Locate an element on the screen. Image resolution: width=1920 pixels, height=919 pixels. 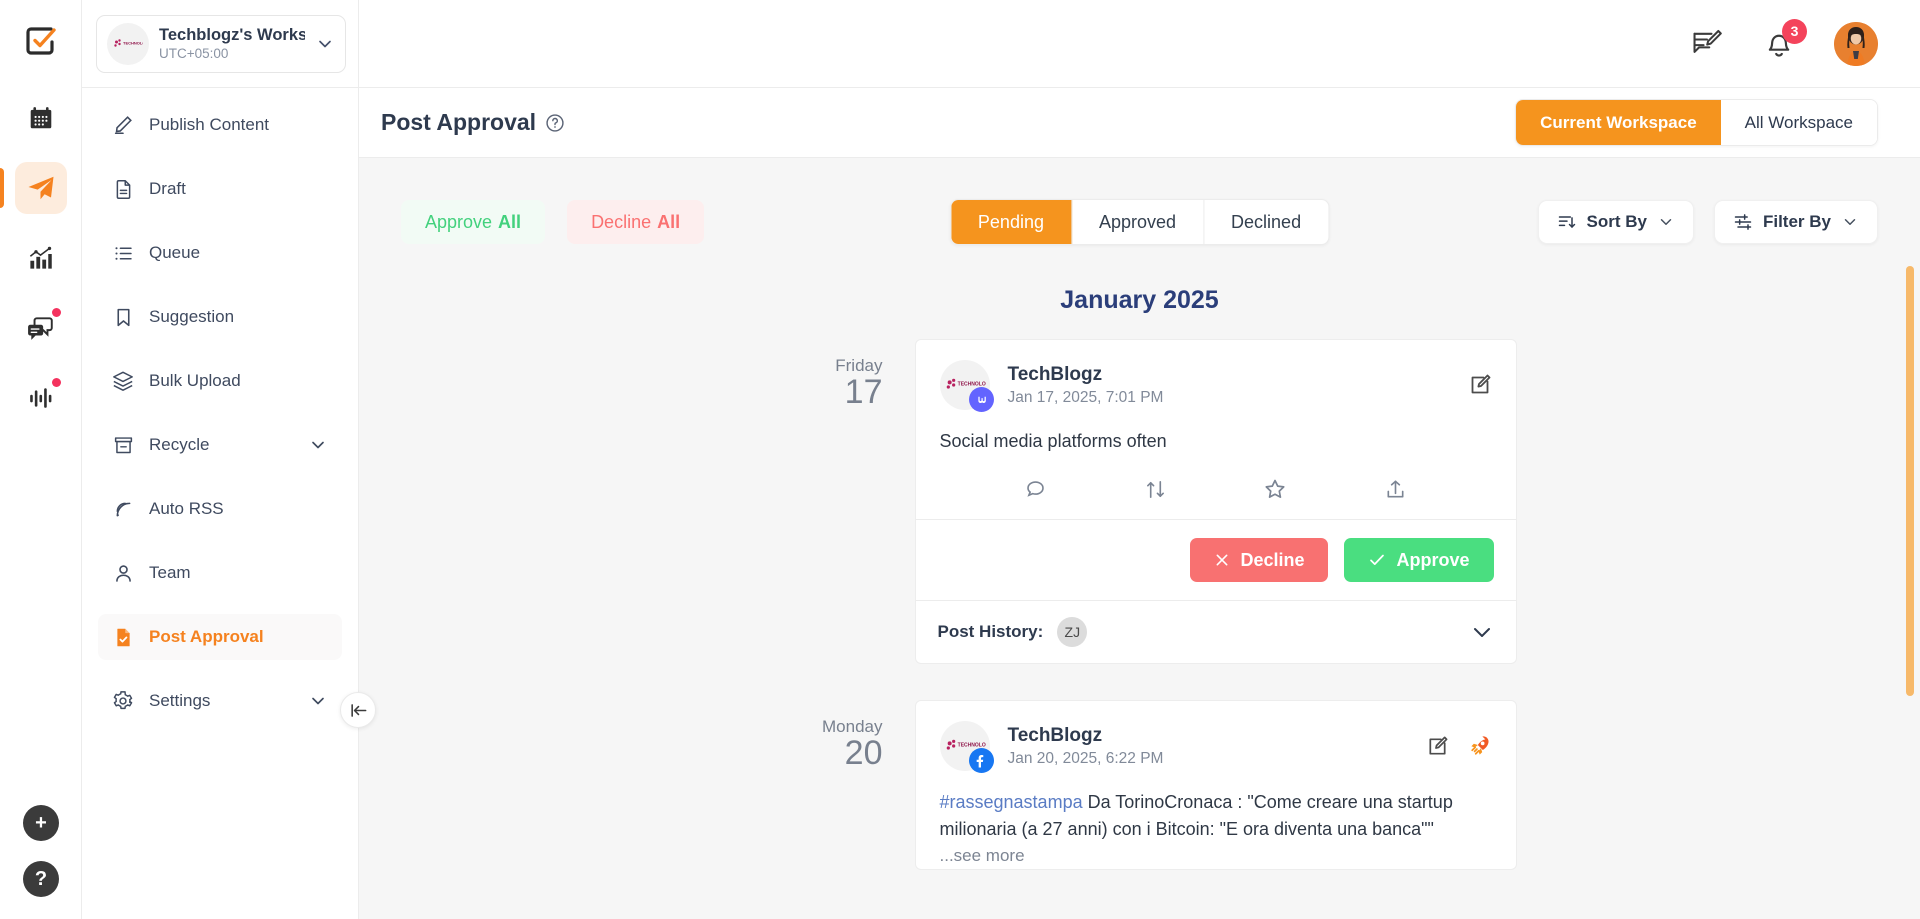
comment-icon is located at coordinates (1035, 489).